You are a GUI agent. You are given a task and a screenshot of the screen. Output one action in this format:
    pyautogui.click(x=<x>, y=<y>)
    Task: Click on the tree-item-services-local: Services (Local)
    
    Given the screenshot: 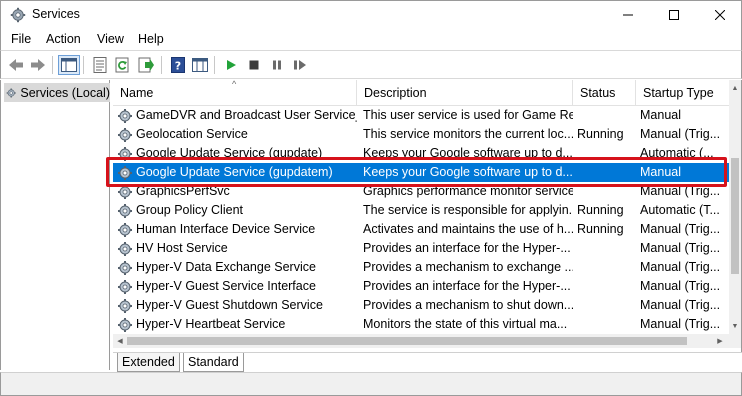 What is the action you would take?
    pyautogui.click(x=57, y=92)
    